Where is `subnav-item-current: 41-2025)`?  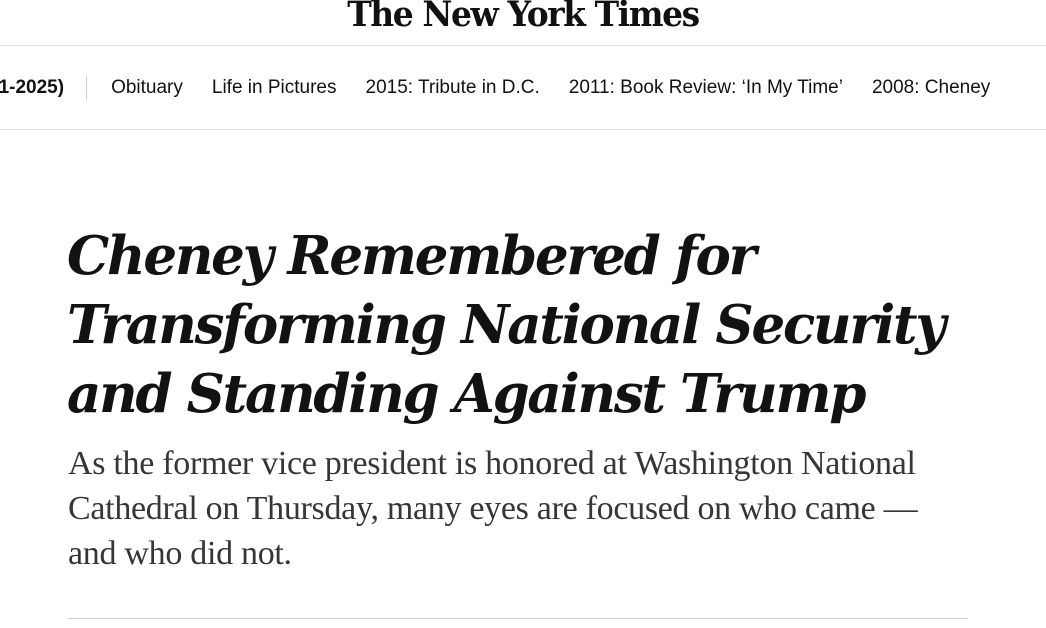
subnav-item-current: 41-2025) is located at coordinates (32, 88).